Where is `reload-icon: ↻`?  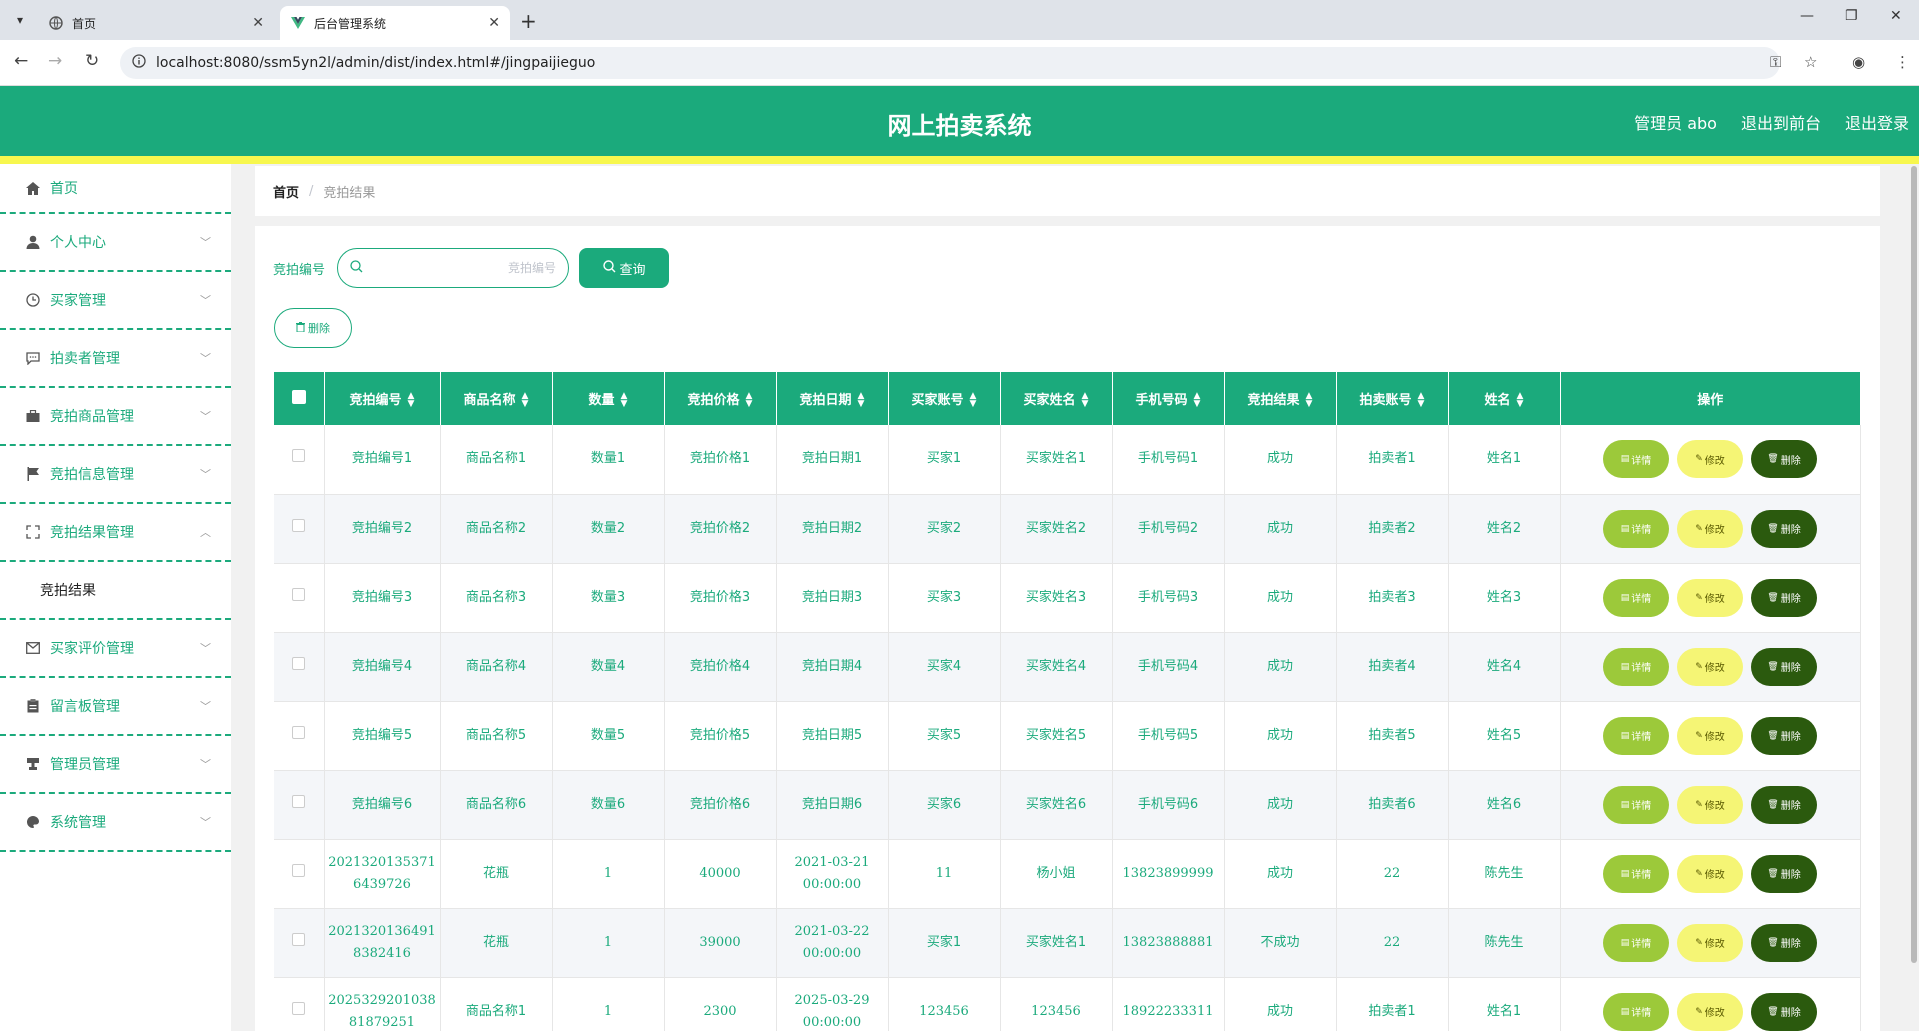
reload-icon: ↻ is located at coordinates (92, 61).